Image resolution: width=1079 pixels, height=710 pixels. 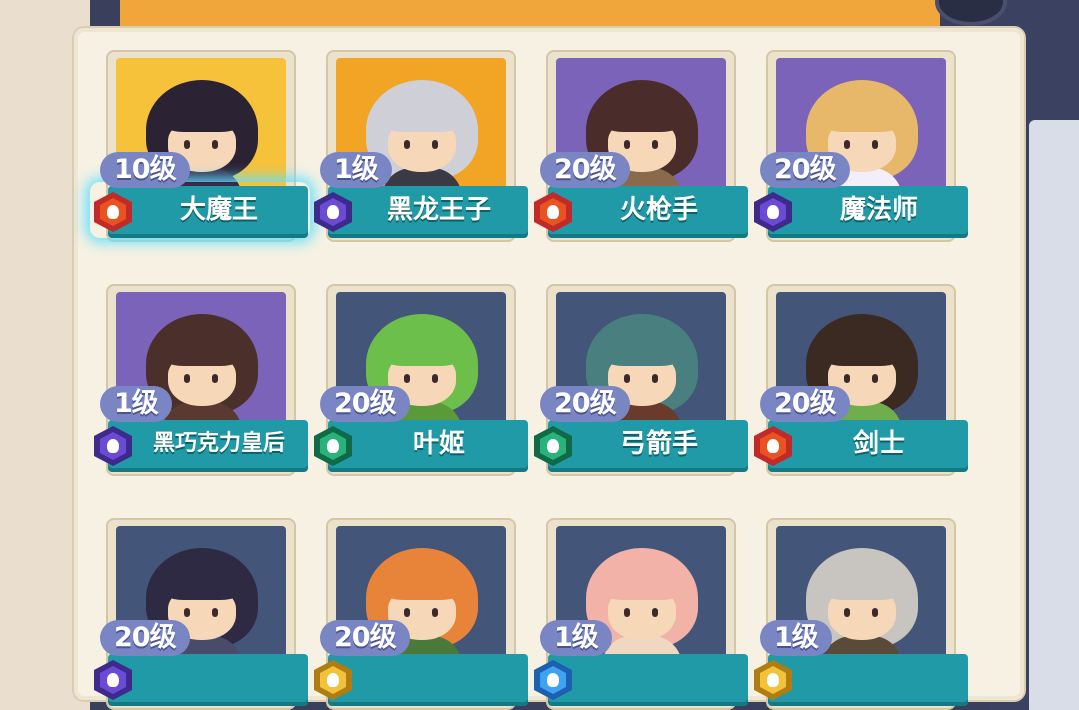 I want to click on hero-name-bar: 大魔王, so click(x=208, y=210).